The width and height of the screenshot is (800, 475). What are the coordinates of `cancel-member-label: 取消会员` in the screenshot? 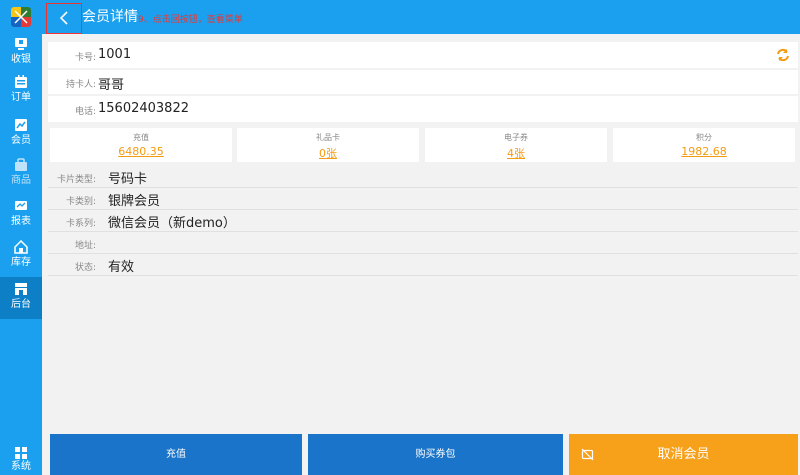 It's located at (683, 454).